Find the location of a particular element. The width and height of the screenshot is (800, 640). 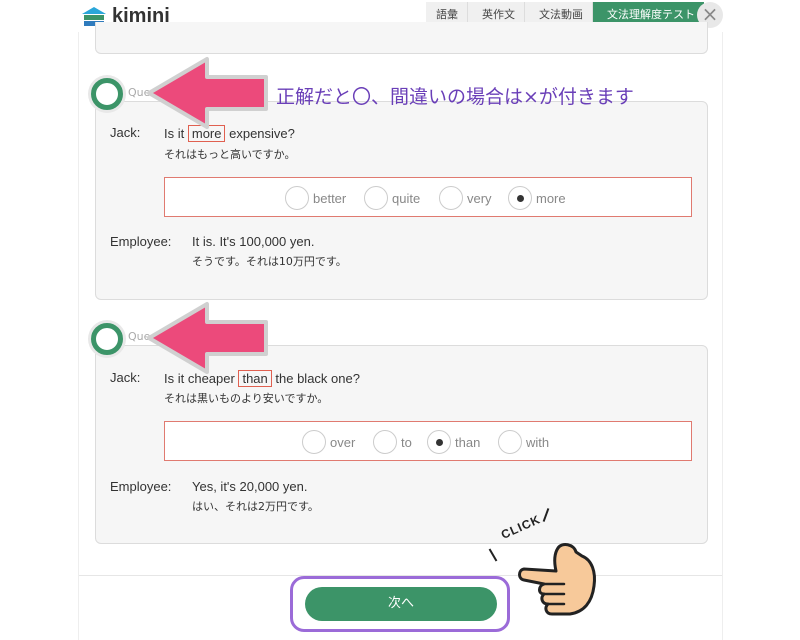

response-sentence-ja: そうです。それは10万円です。 is located at coordinates (269, 261).